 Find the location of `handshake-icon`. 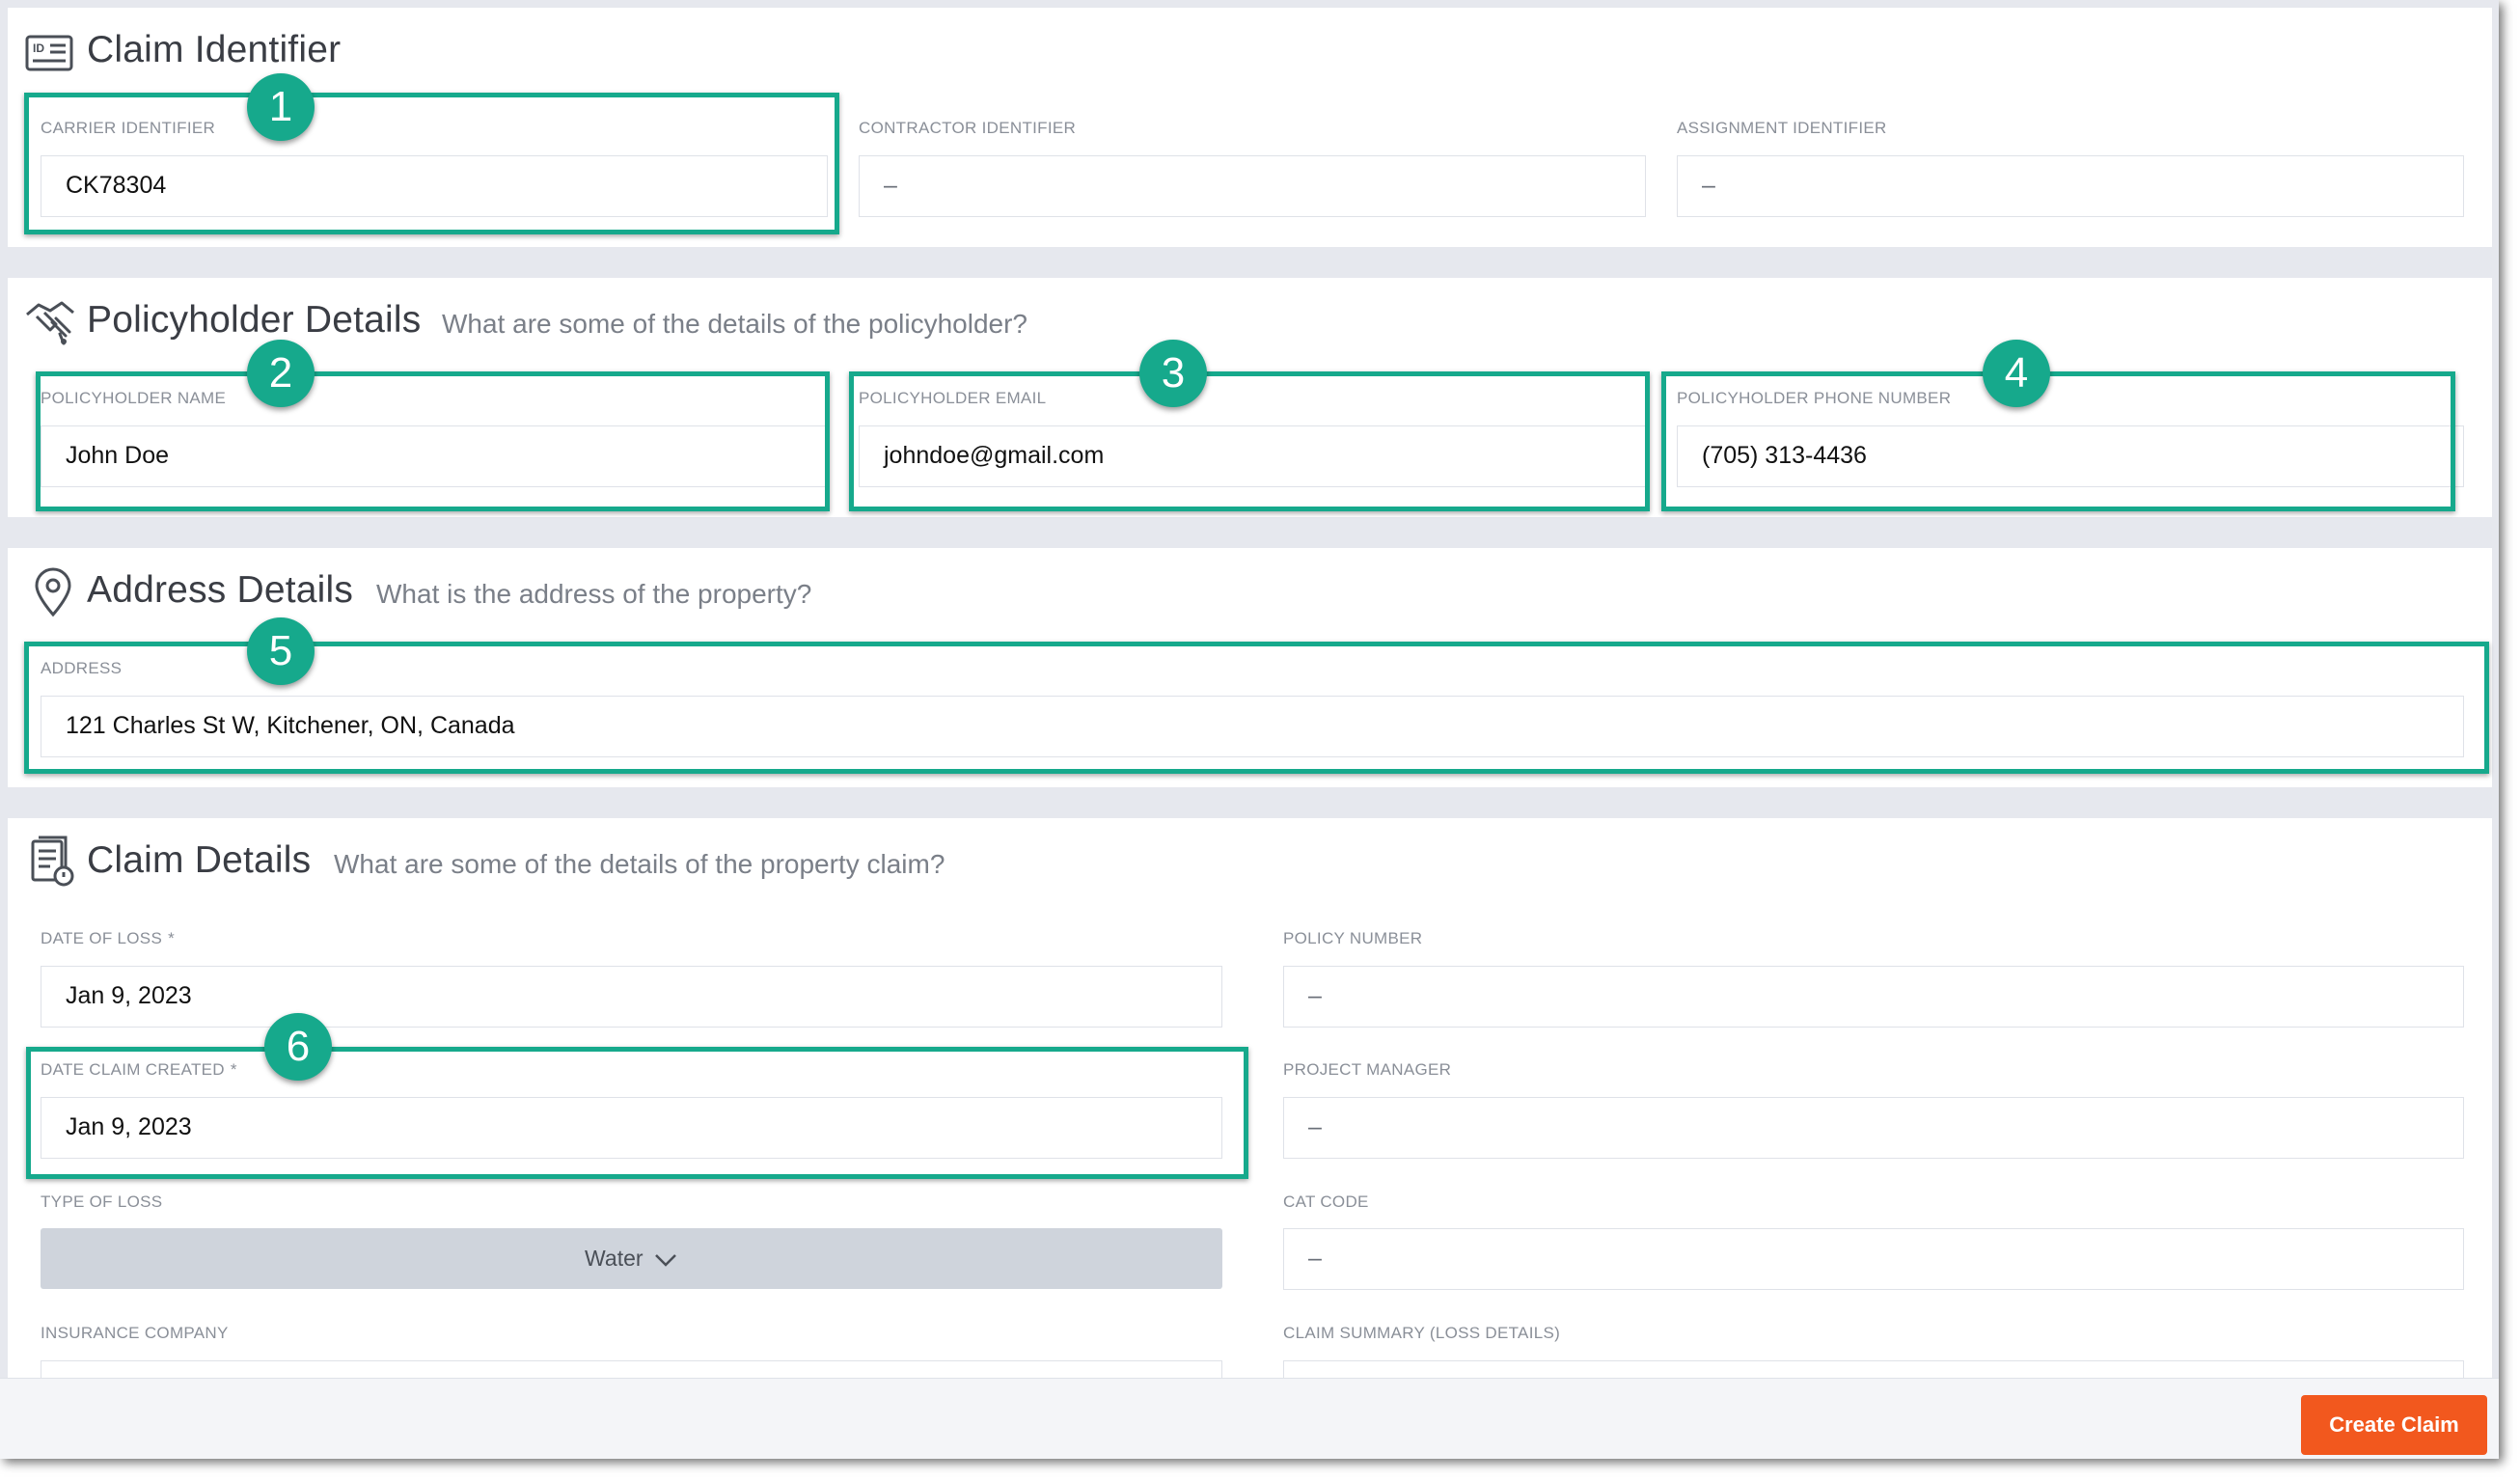

handshake-icon is located at coordinates (50, 323).